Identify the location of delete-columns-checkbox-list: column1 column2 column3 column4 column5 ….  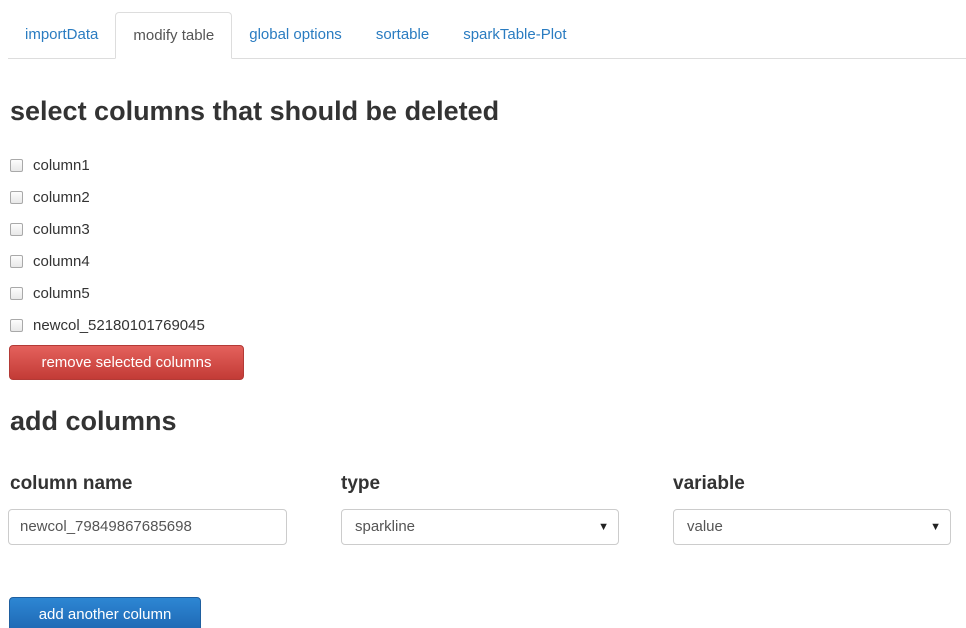
(107, 245).